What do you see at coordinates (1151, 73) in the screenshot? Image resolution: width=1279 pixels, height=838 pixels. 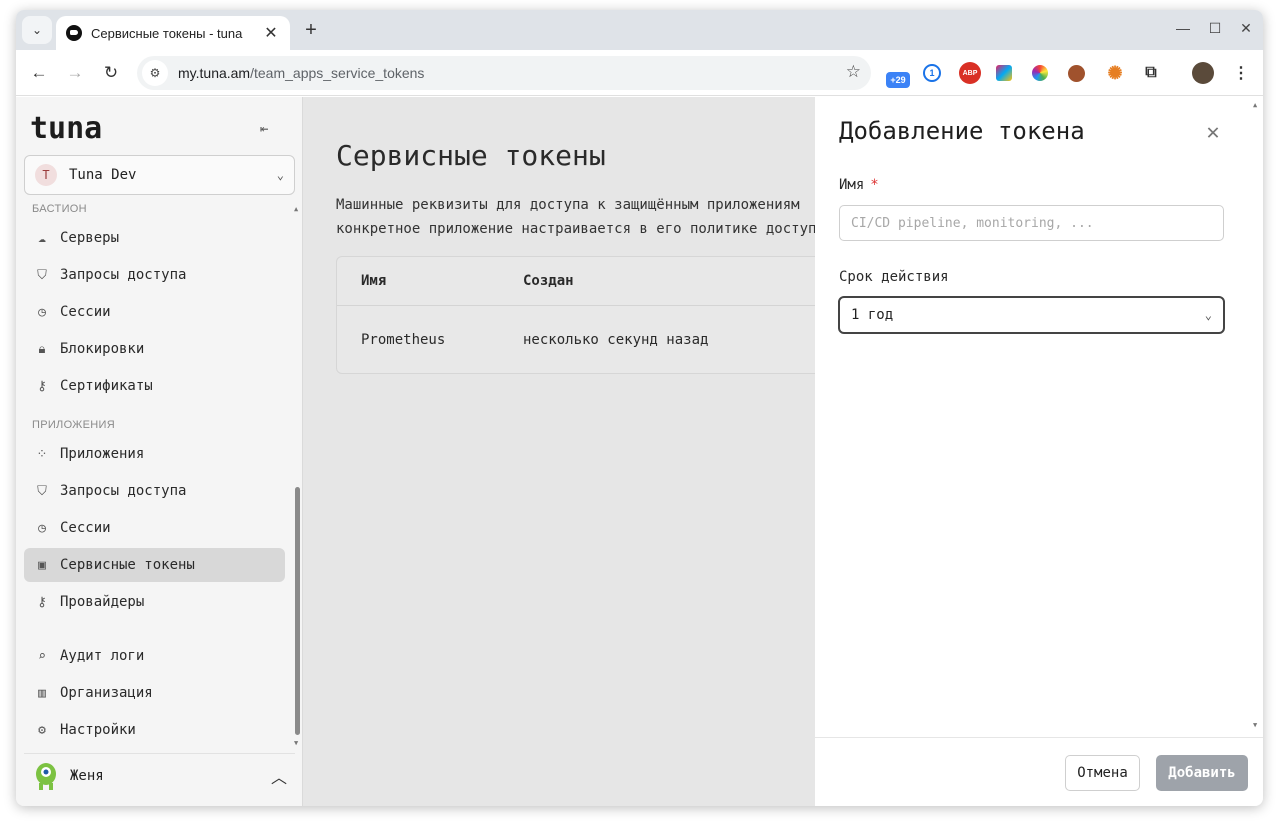 I see `extensions-puzzle-icon: ⧉` at bounding box center [1151, 73].